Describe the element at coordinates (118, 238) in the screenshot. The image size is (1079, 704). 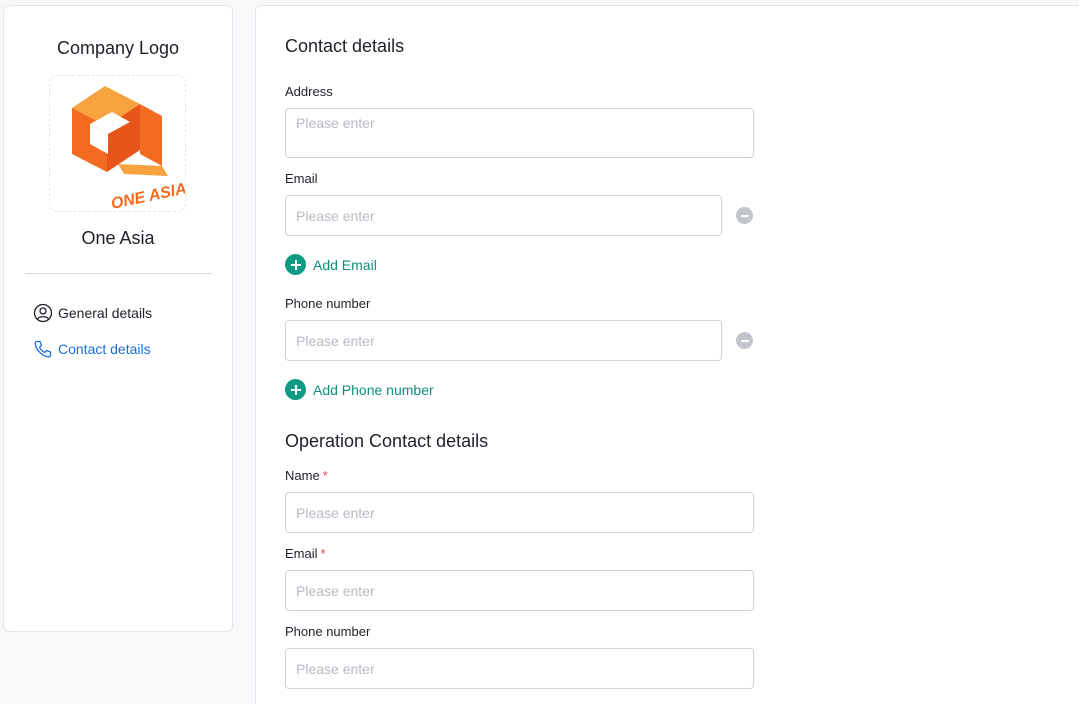
I see `company-name: One Asia` at that location.